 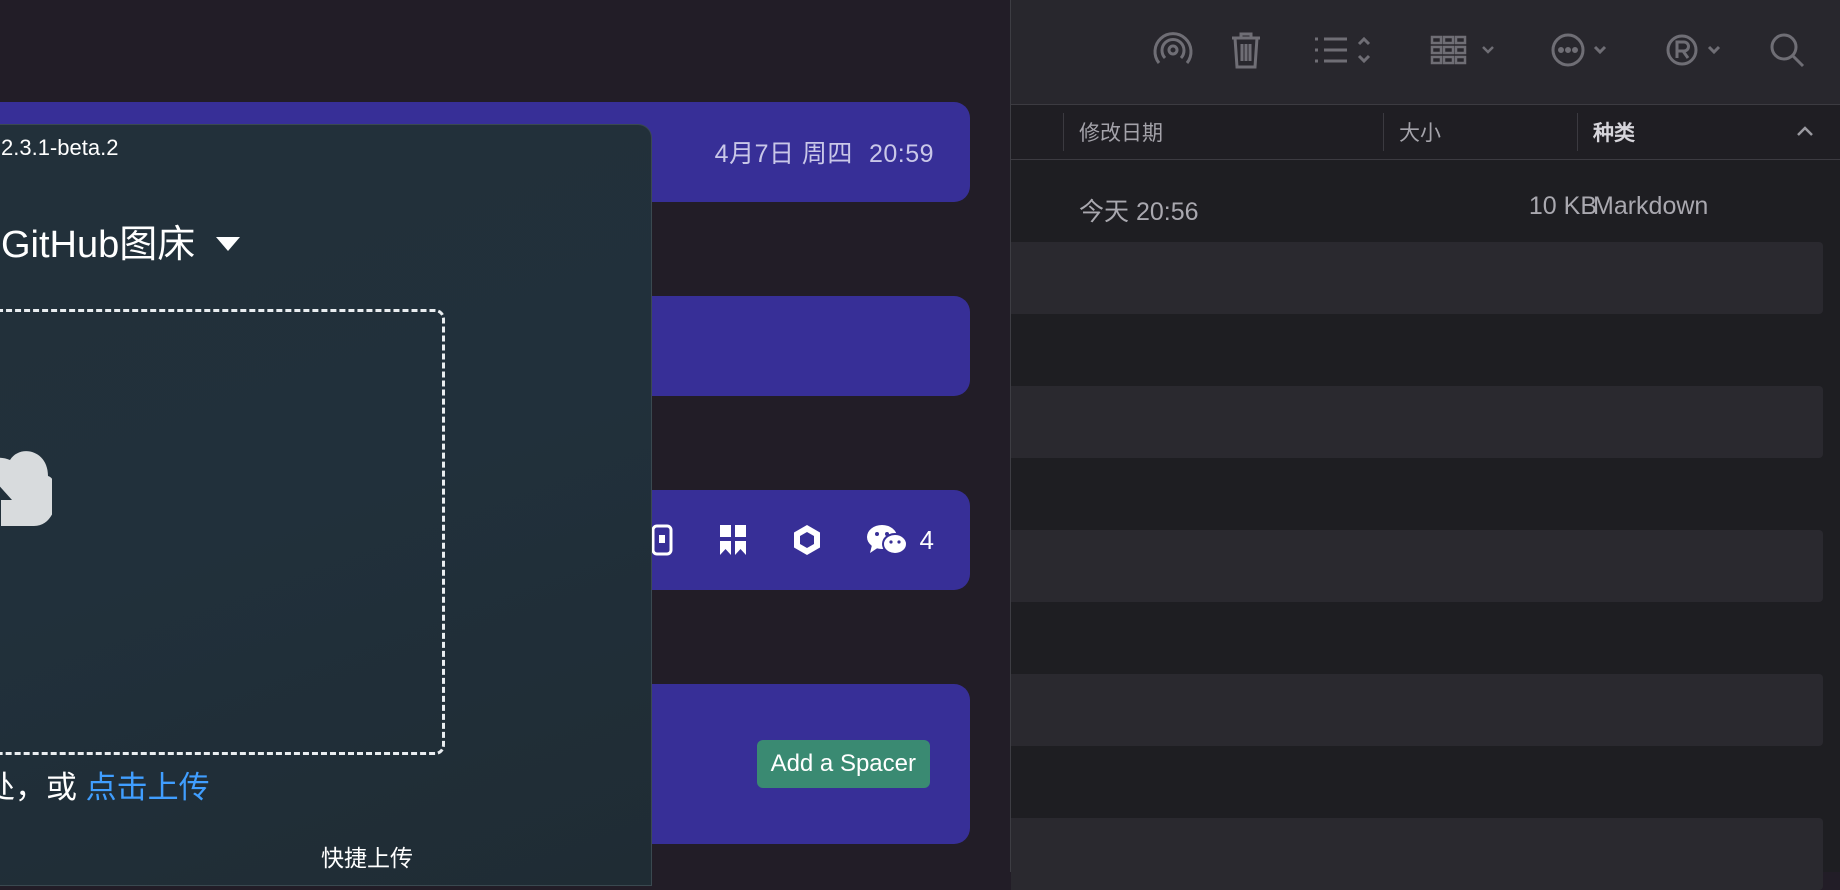 What do you see at coordinates (1246, 50) in the screenshot?
I see `trash-icon` at bounding box center [1246, 50].